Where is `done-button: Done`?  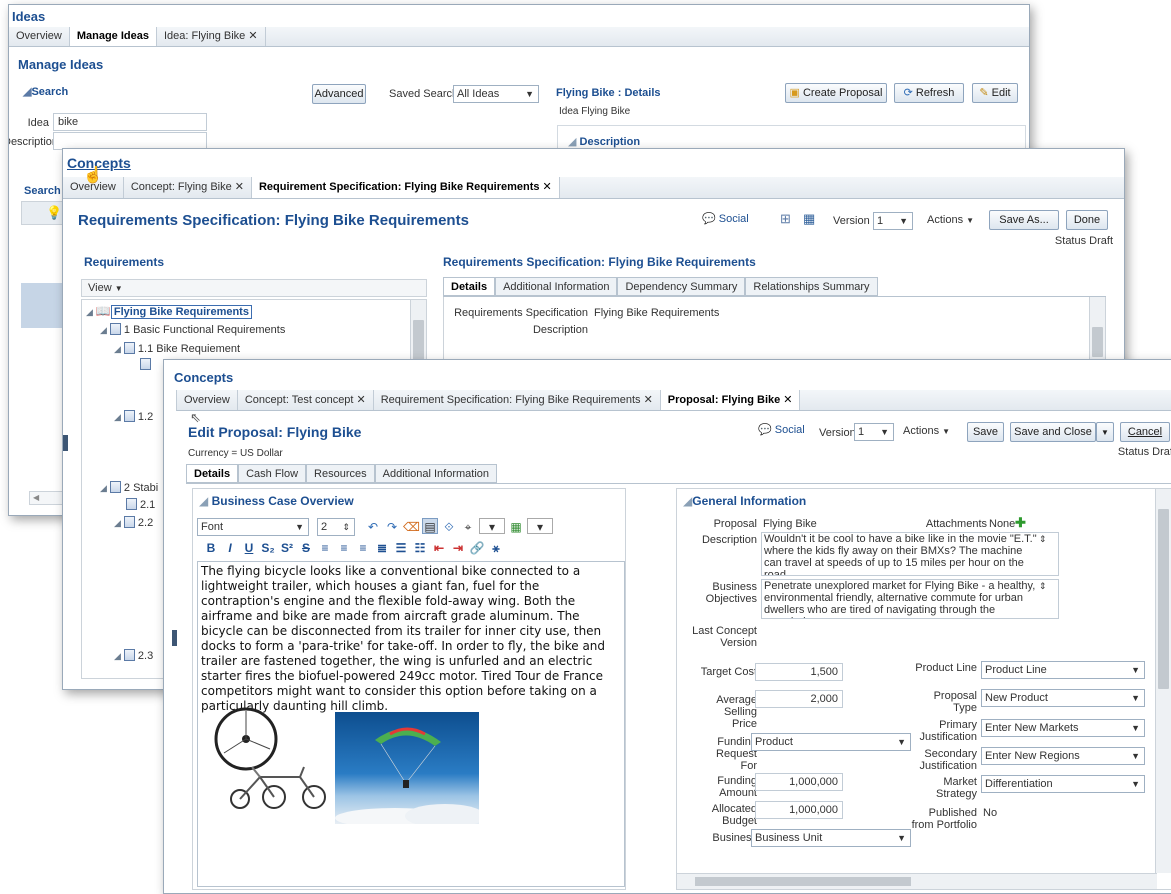 done-button: Done is located at coordinates (1087, 220).